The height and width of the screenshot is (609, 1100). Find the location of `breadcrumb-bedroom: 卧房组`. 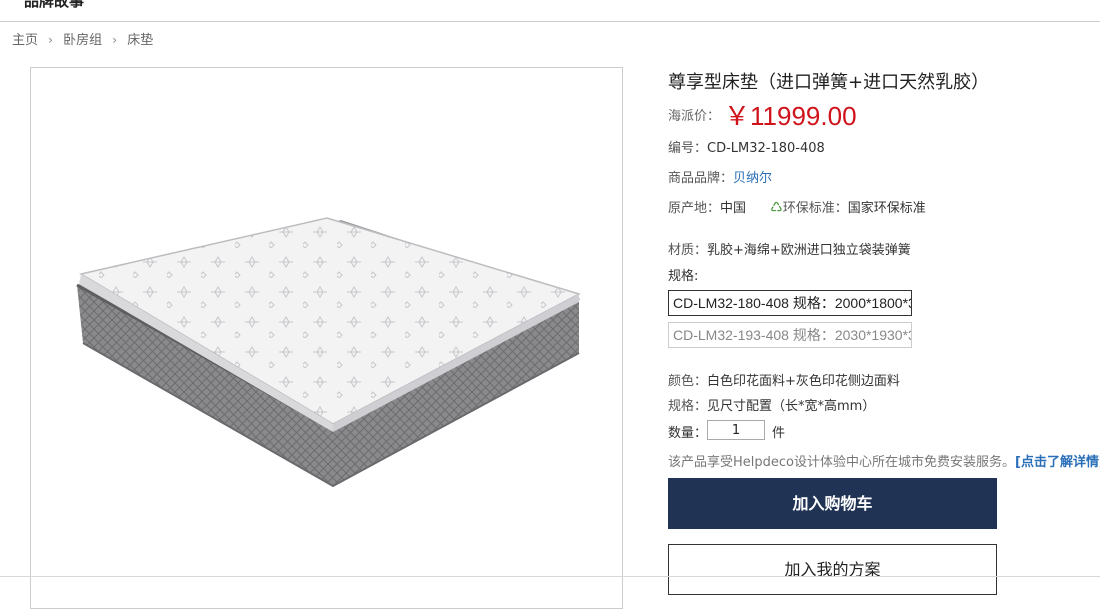

breadcrumb-bedroom: 卧房组 is located at coordinates (82, 38).